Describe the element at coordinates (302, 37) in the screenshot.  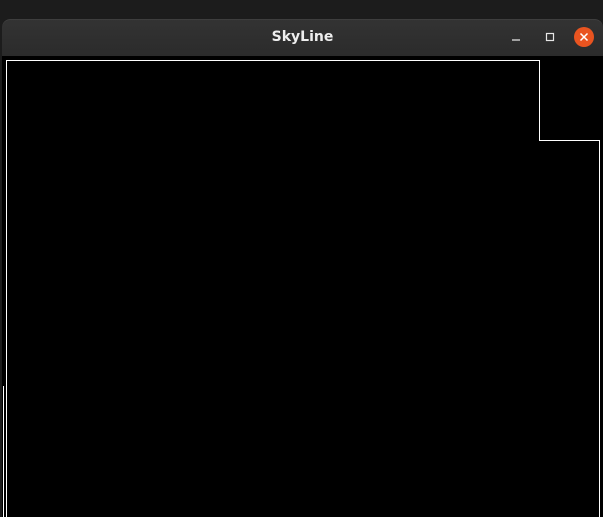
I see `title-bar: SkyLine` at that location.